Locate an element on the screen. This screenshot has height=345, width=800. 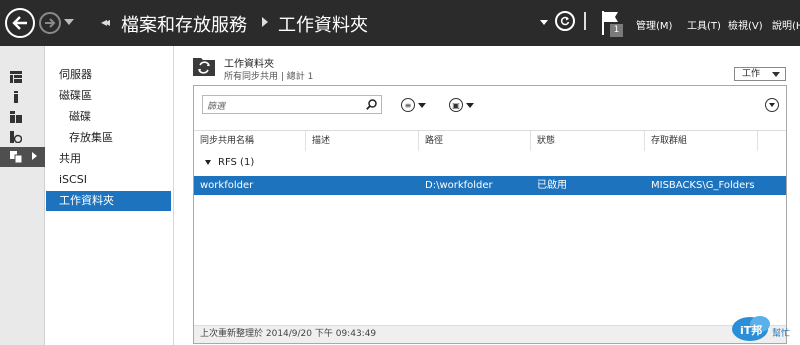
cell-path: D:\workfolder is located at coordinates (459, 185).